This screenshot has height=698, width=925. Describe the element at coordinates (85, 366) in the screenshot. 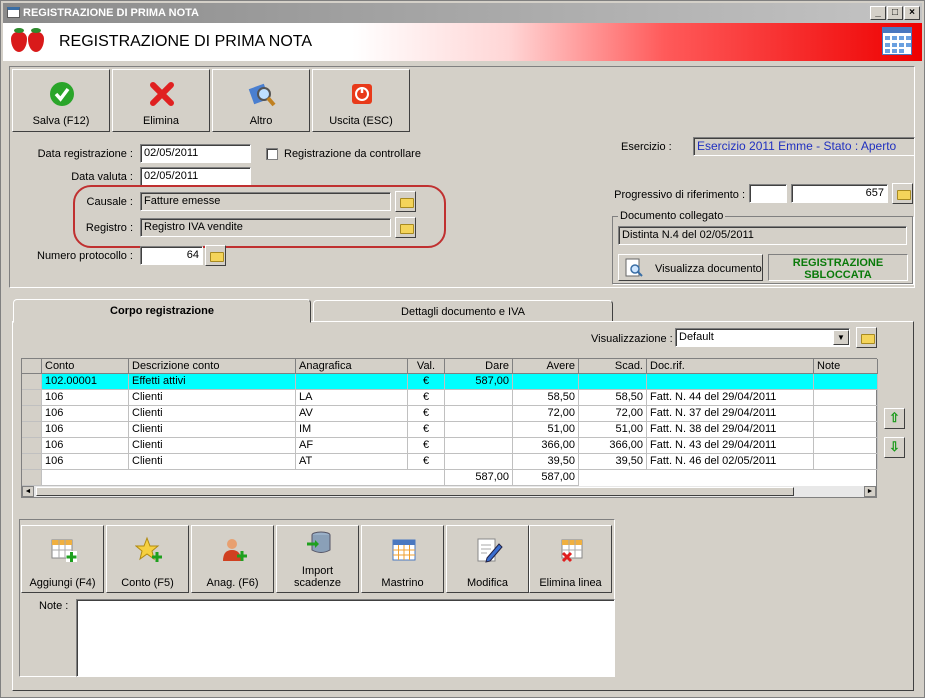

I see `column-header: Conto` at that location.